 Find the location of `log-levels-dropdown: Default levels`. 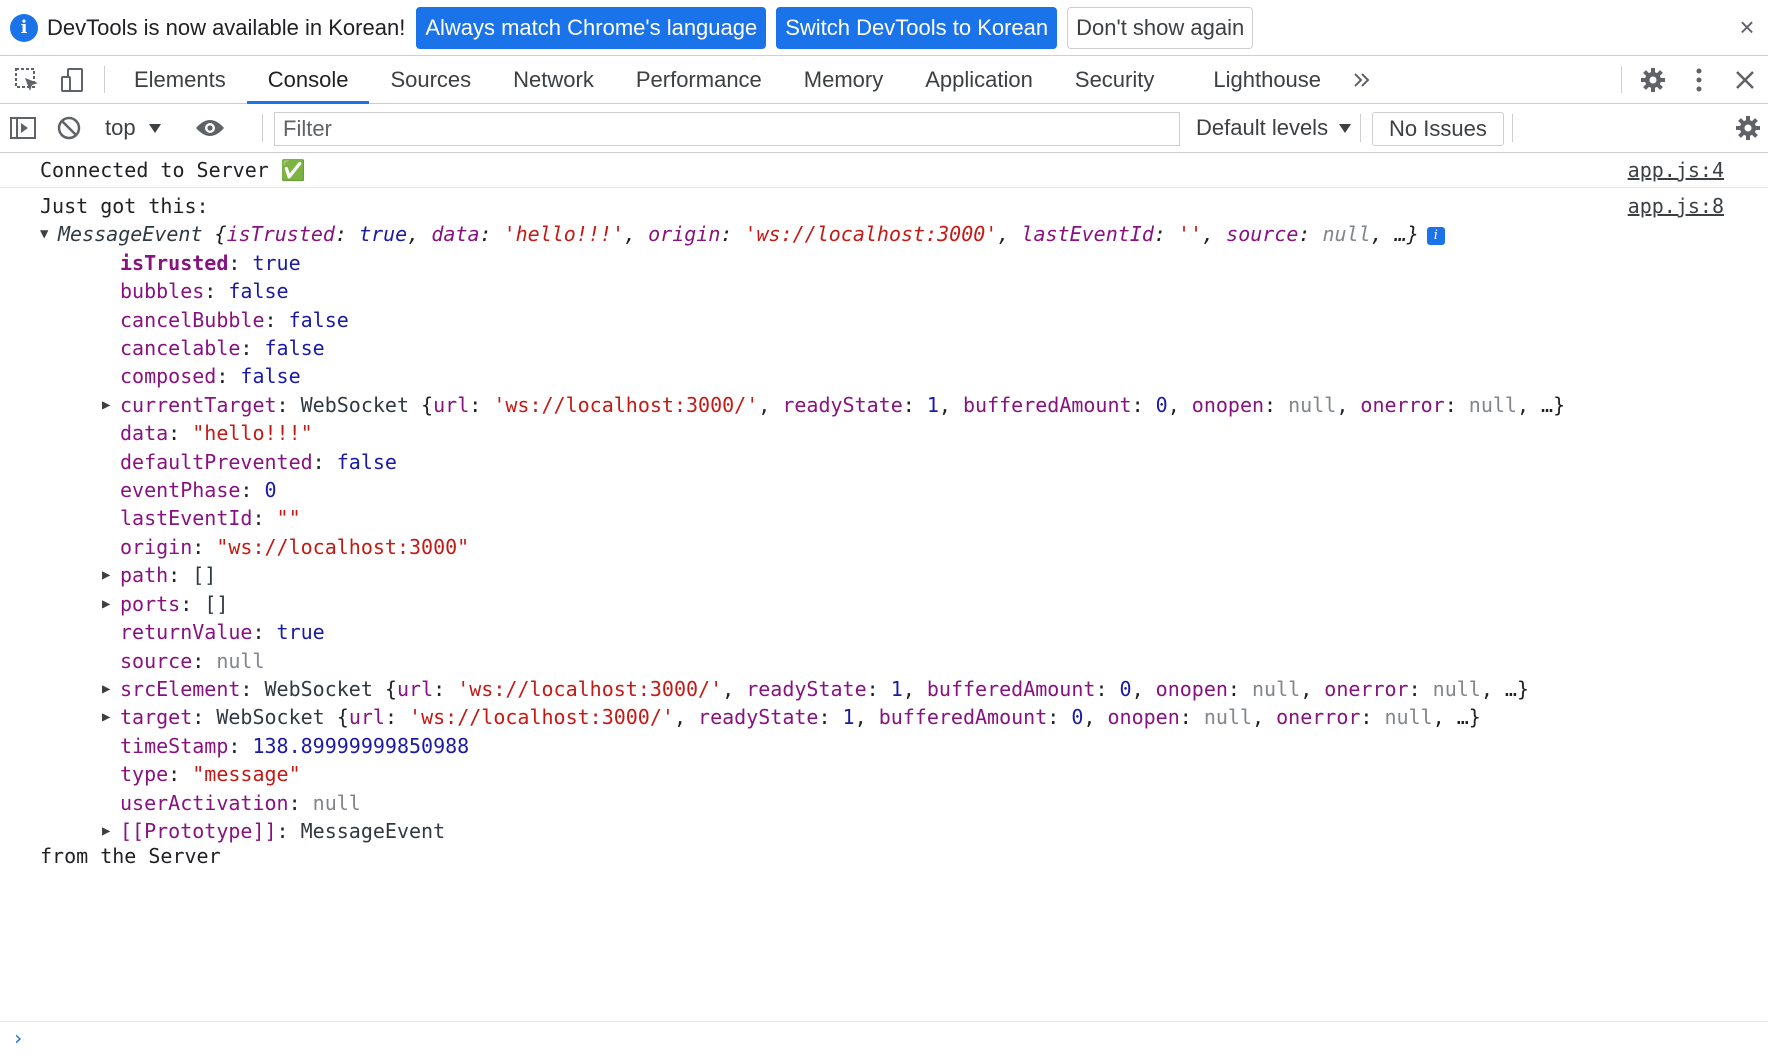

log-levels-dropdown: Default levels is located at coordinates (1274, 128).